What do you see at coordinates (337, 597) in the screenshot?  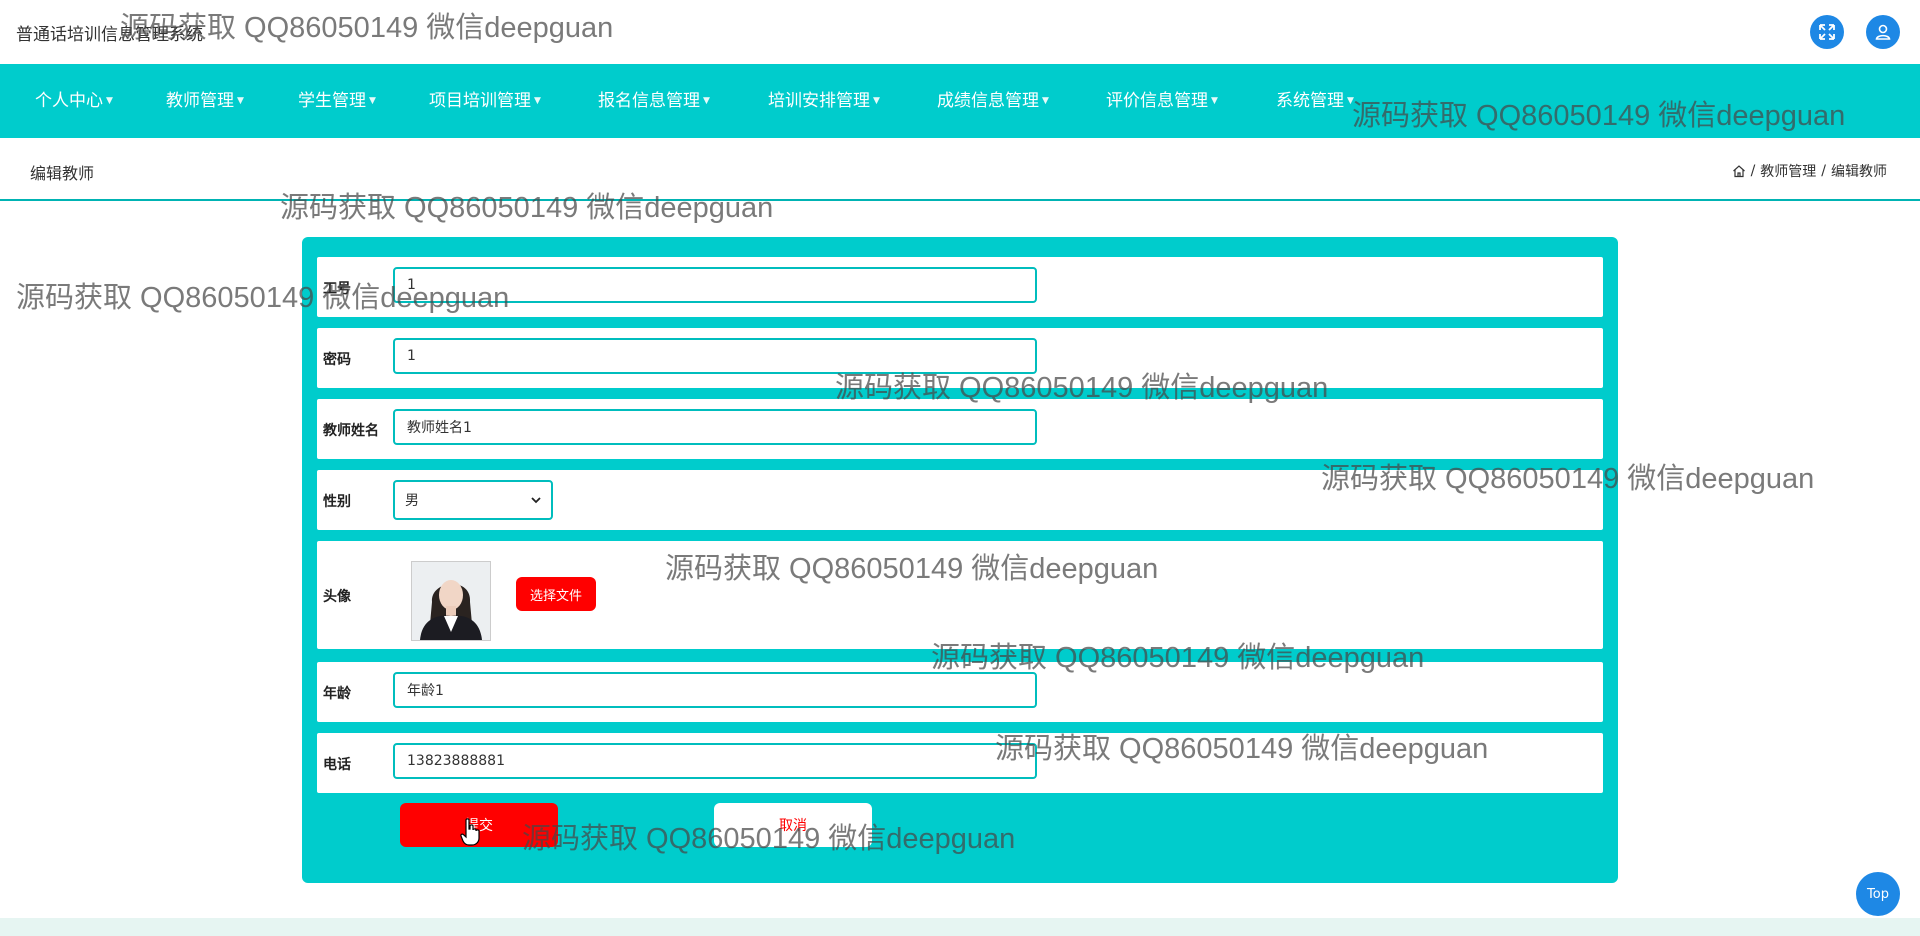 I see `avatar-label: 头像` at bounding box center [337, 597].